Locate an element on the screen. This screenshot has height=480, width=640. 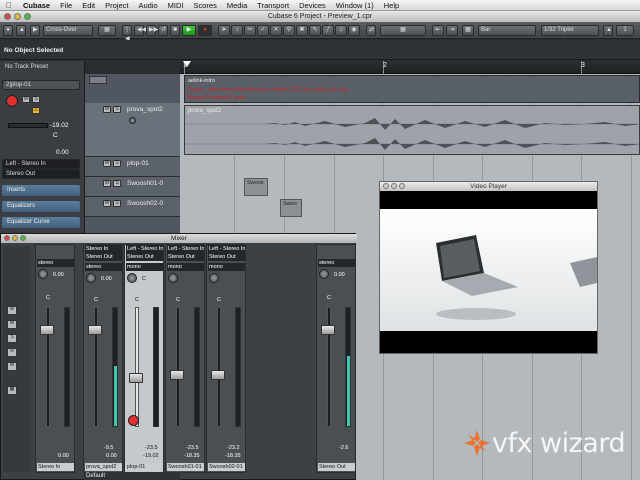
inspector-mute-button: M is located at coordinates (26, 99).